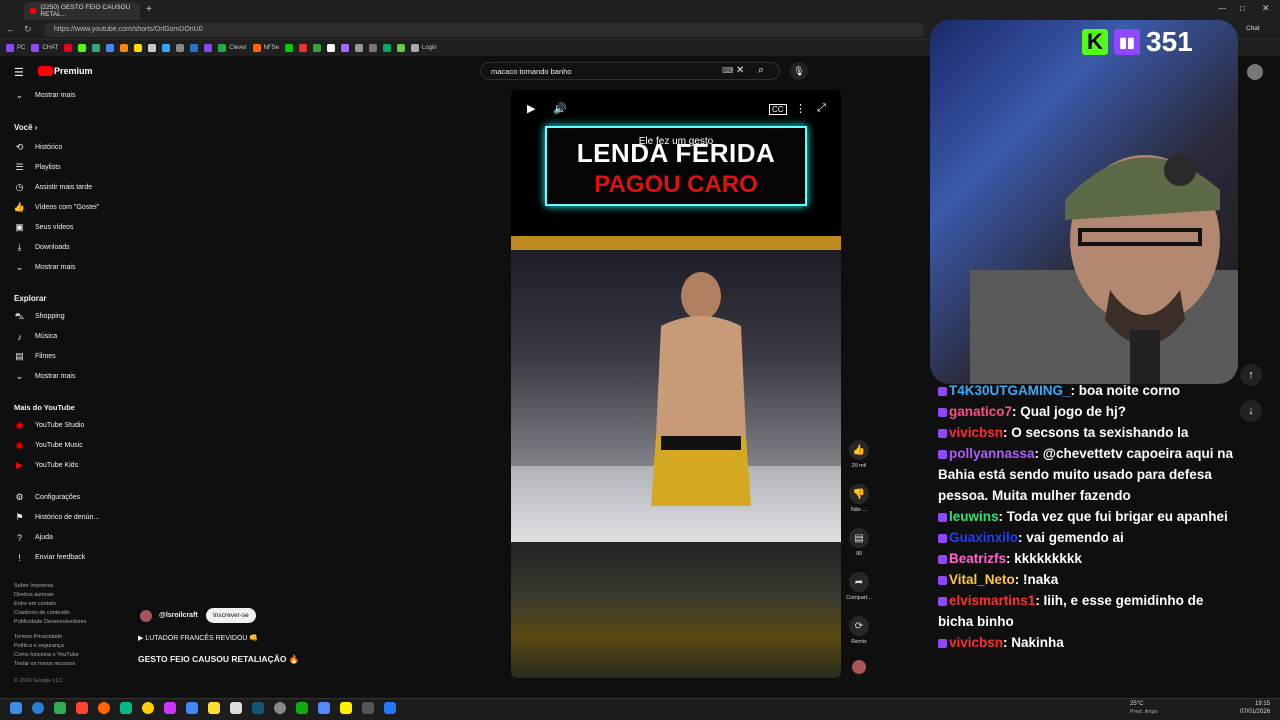  Describe the element at coordinates (146, 616) in the screenshot. I see `channel-avatar` at that location.